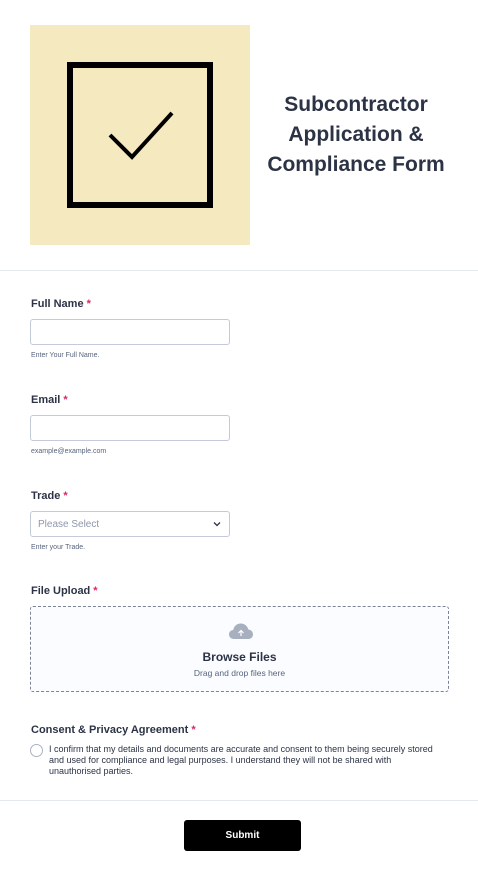 The height and width of the screenshot is (873, 478). What do you see at coordinates (46, 496) in the screenshot?
I see `trade-label-text: Trade` at bounding box center [46, 496].